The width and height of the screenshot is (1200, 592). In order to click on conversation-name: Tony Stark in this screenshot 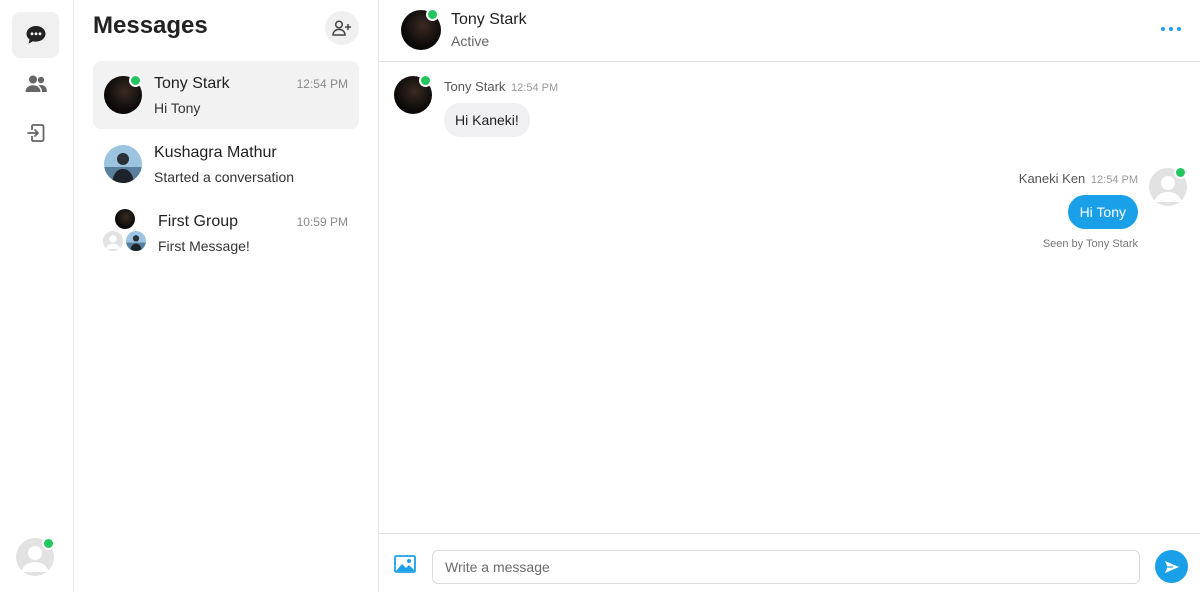, I will do `click(192, 83)`.